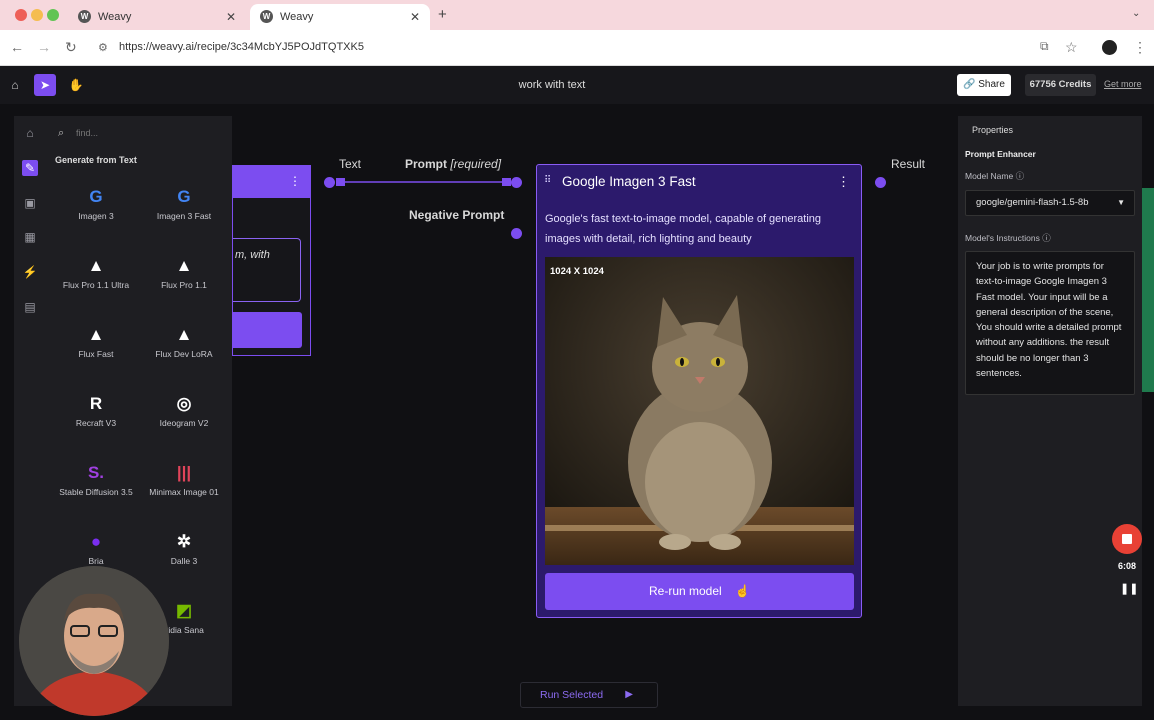 The height and width of the screenshot is (720, 1154). Describe the element at coordinates (96, 472) in the screenshot. I see `model-logo-icon: S.` at that location.